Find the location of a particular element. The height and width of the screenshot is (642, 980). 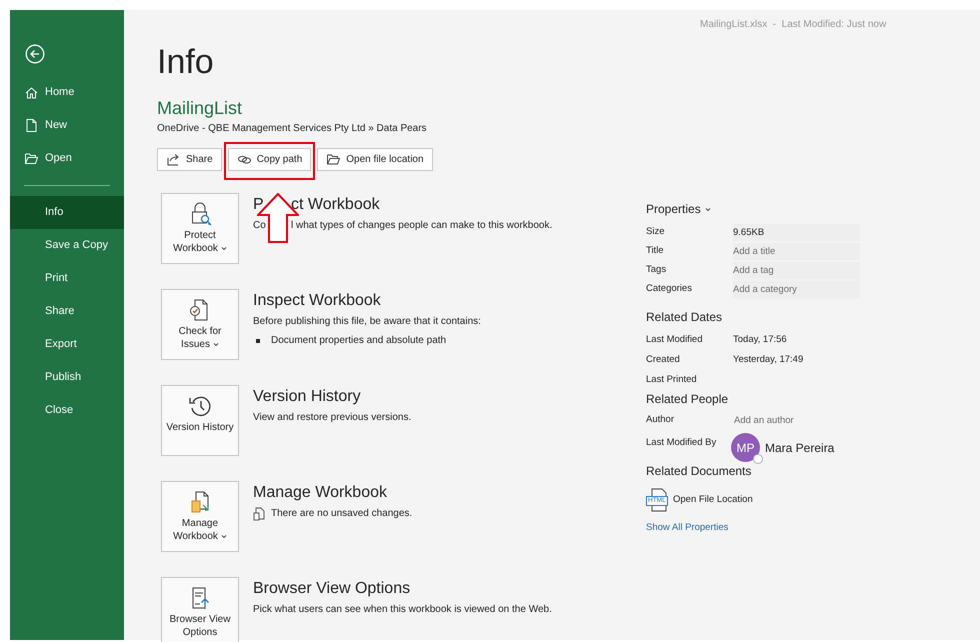

property-label: Categories is located at coordinates (669, 289).